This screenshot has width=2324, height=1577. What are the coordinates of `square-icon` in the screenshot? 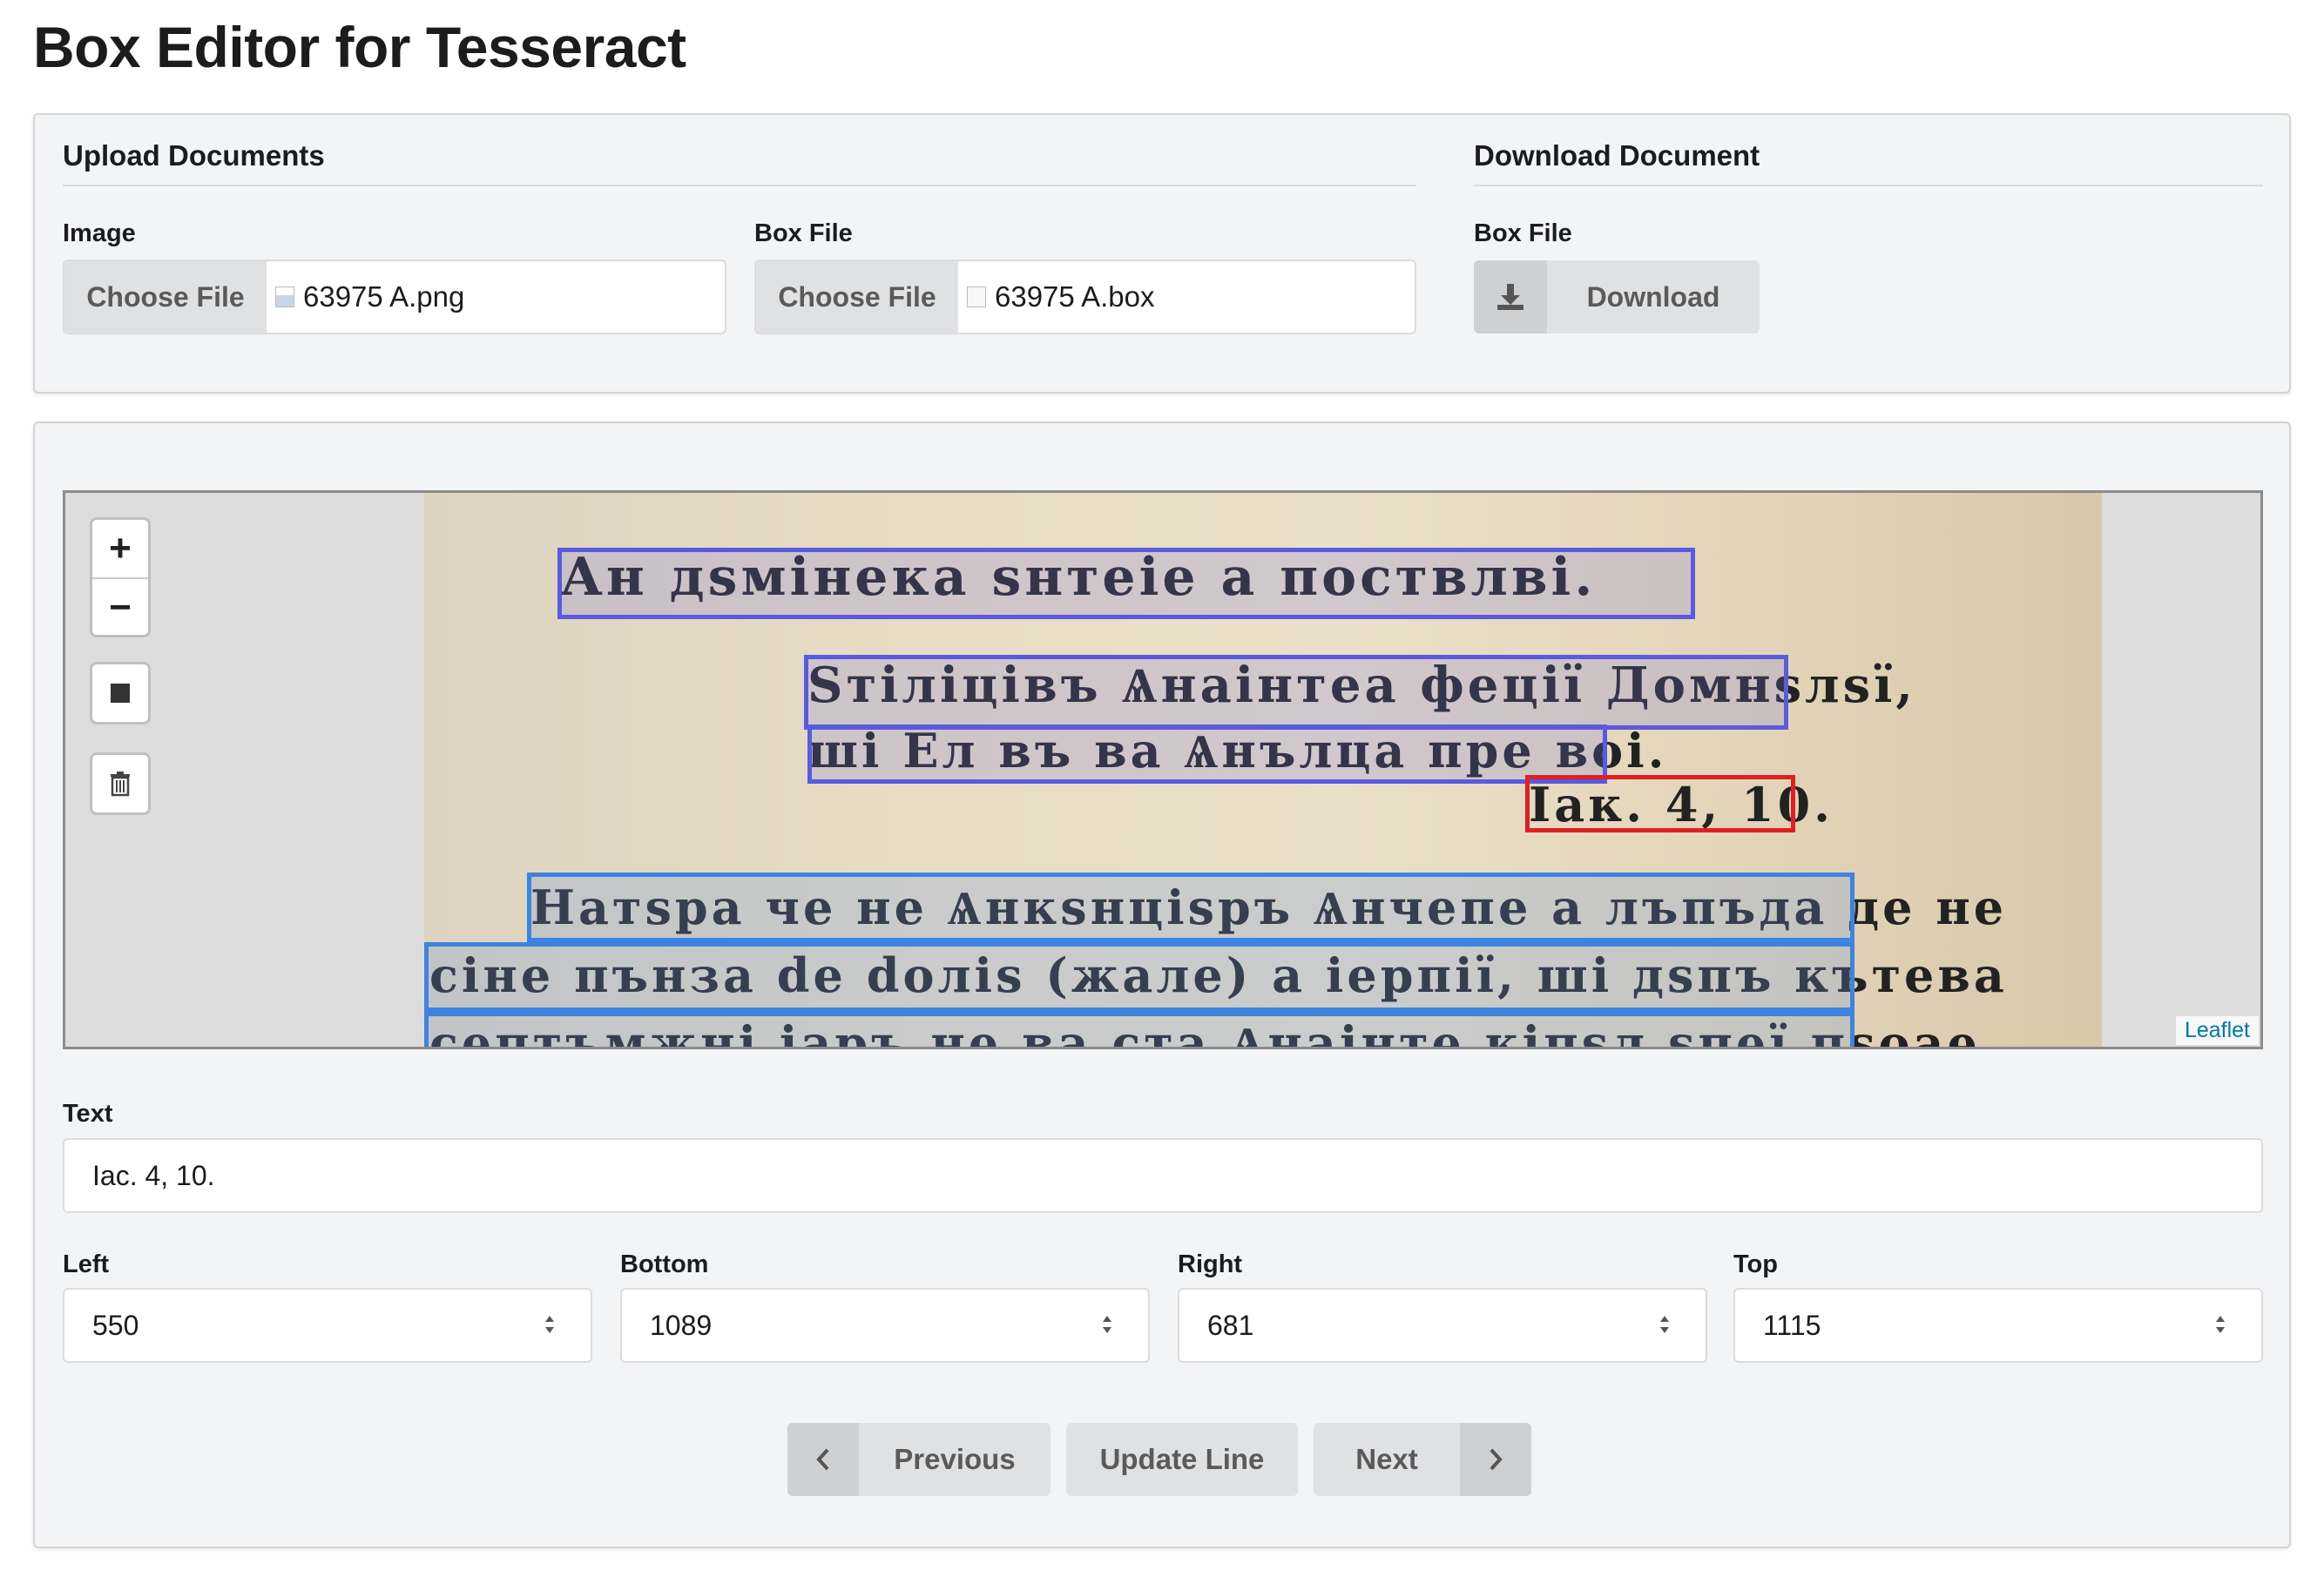 It's located at (120, 694).